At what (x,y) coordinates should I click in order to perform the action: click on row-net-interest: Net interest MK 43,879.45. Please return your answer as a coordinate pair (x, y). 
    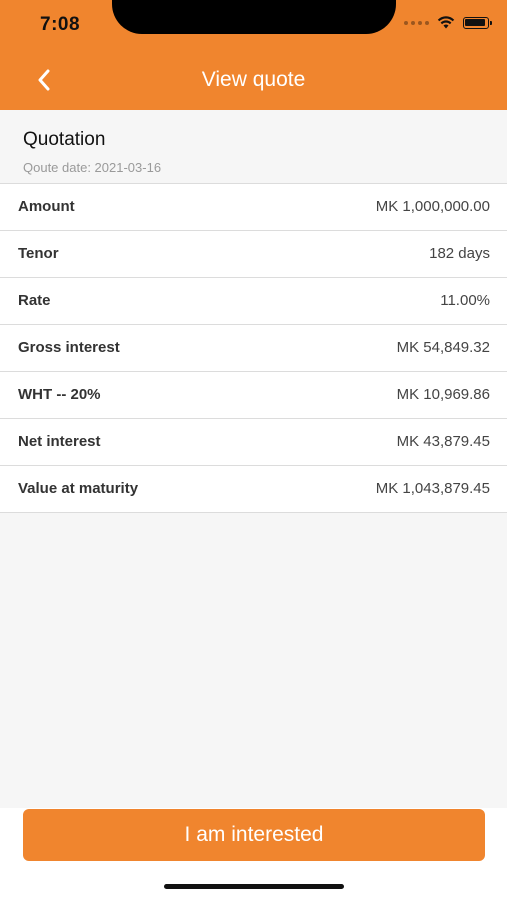
    Looking at the image, I should click on (253, 442).